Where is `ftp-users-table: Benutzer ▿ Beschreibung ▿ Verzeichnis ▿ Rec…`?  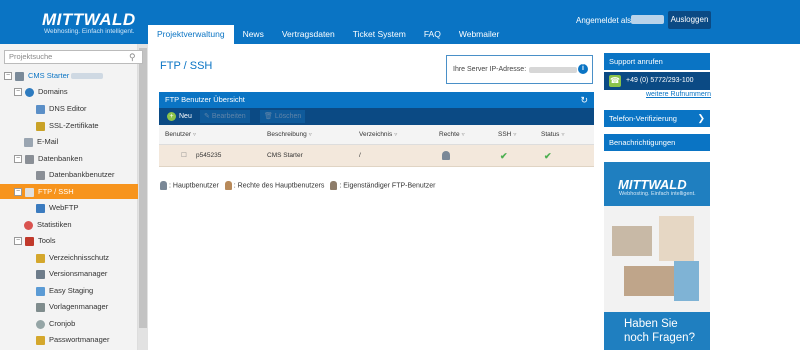 ftp-users-table: Benutzer ▿ Beschreibung ▿ Verzeichnis ▿ Rec… is located at coordinates (376, 146).